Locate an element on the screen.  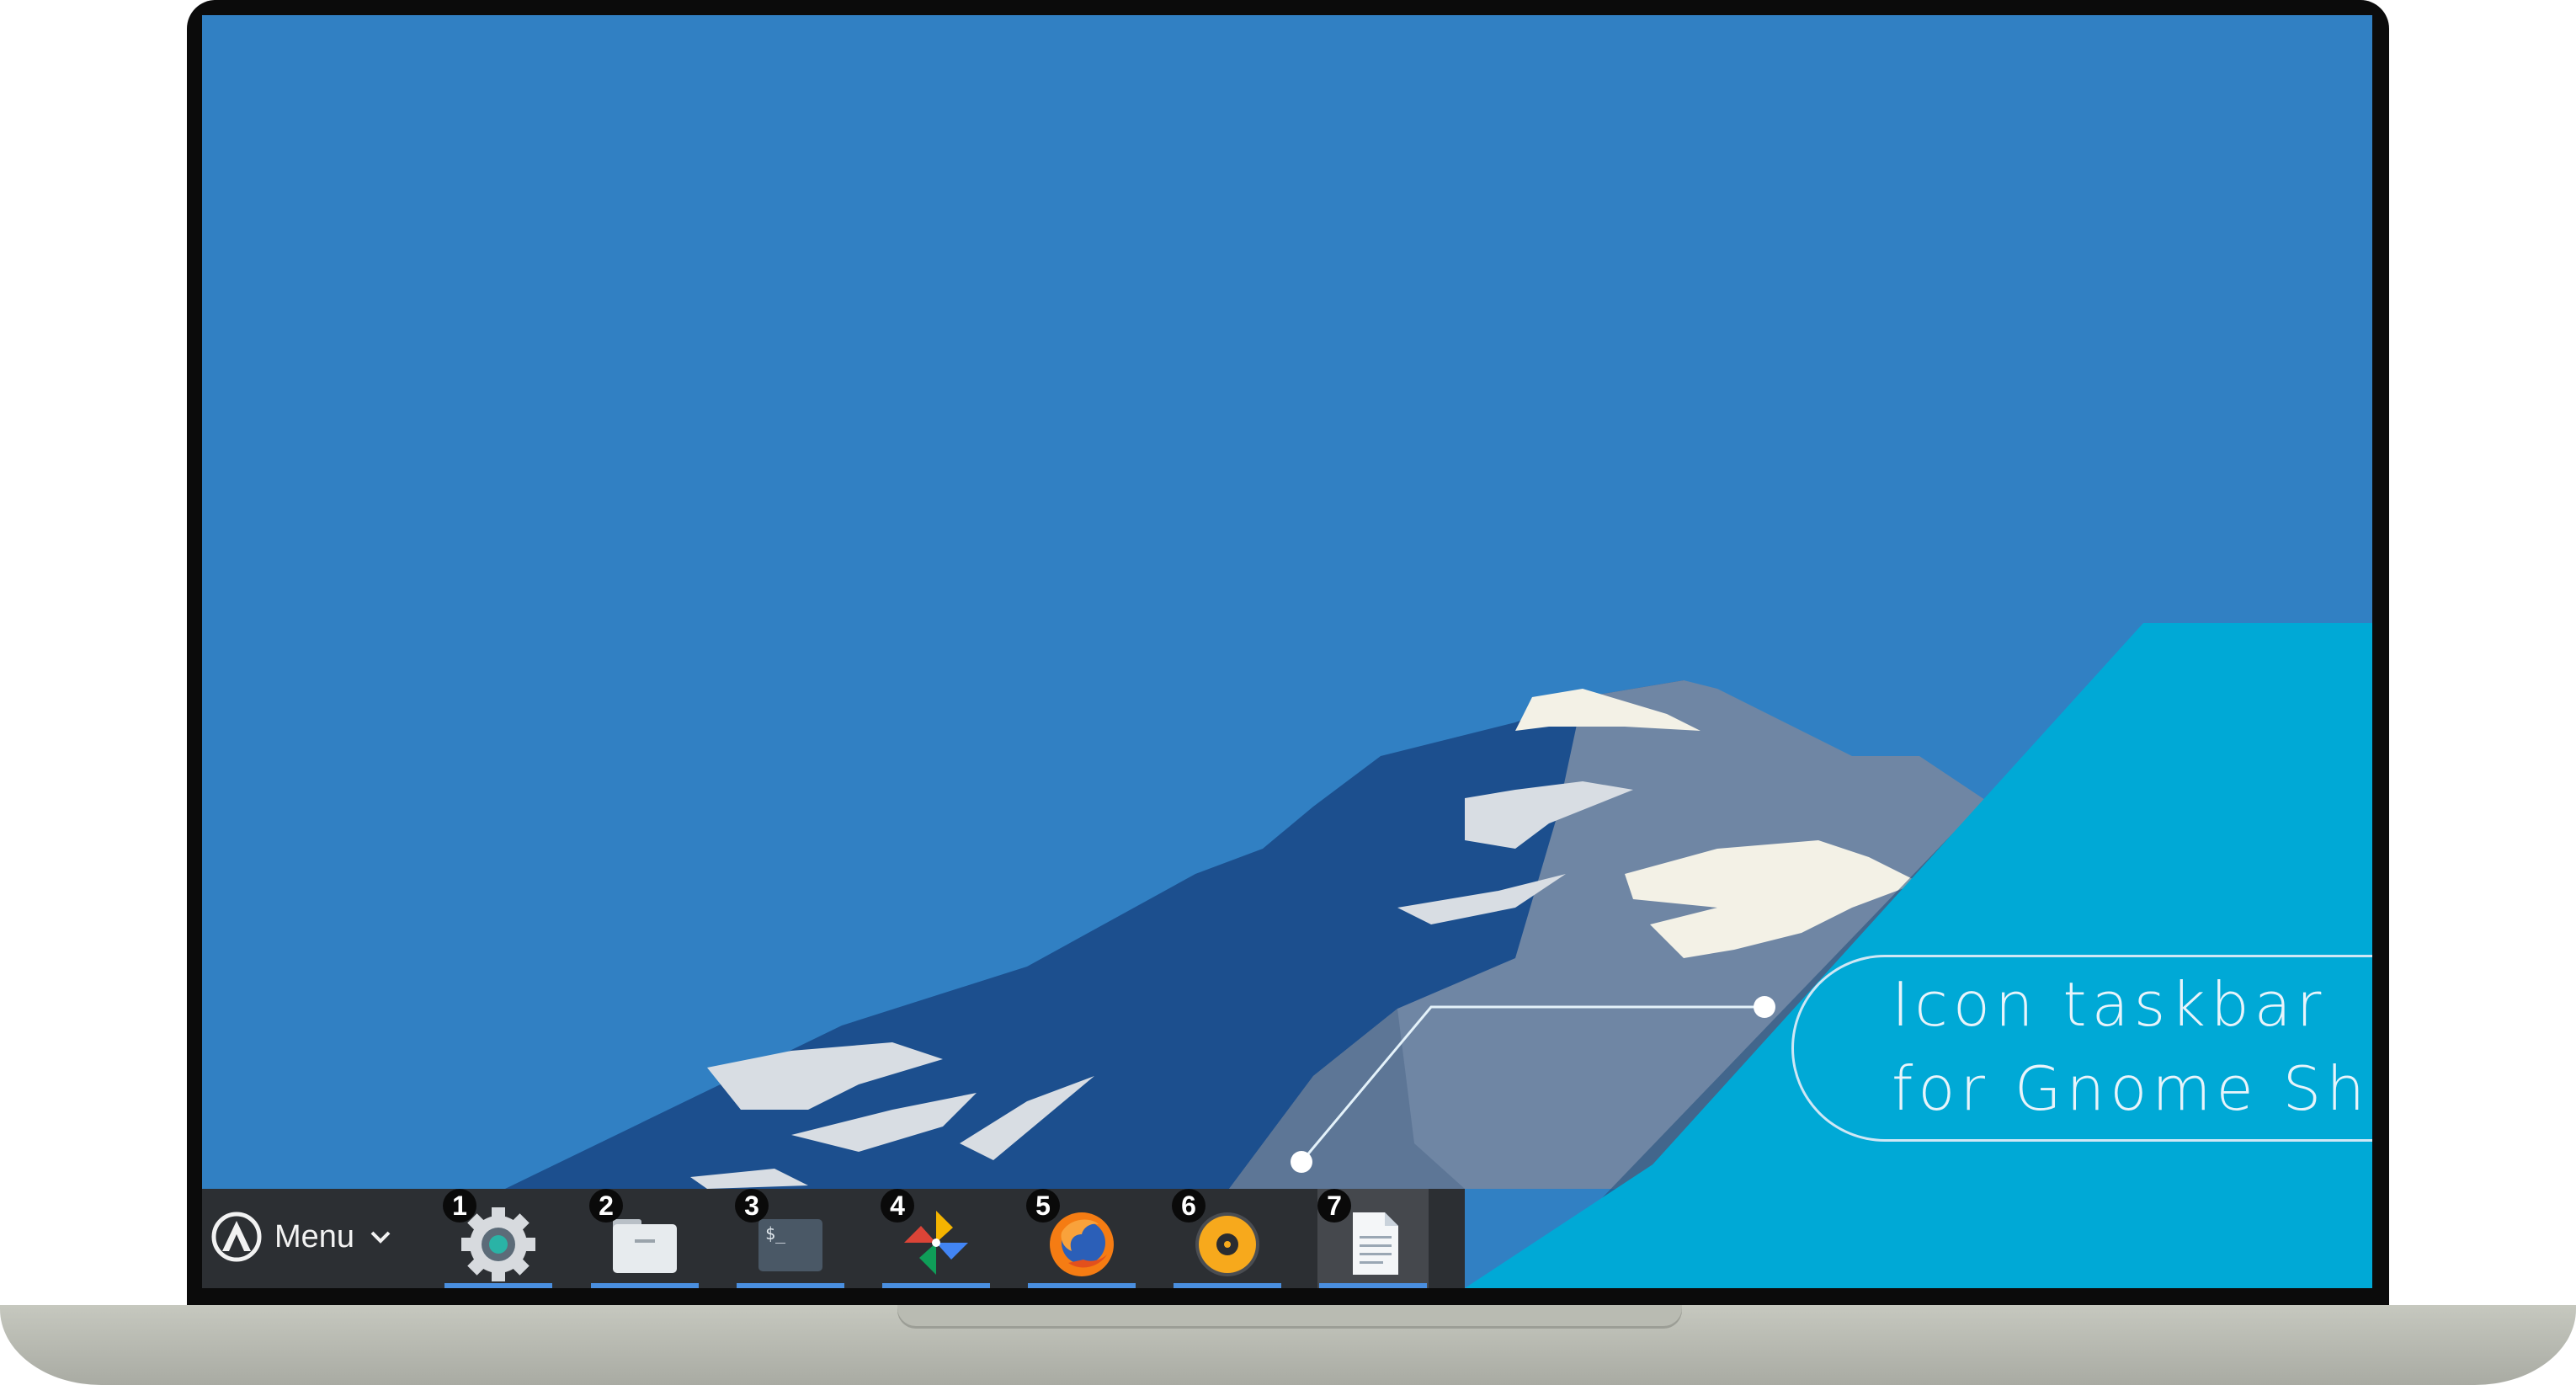
task-number-badge: 6 is located at coordinates (1189, 1206).